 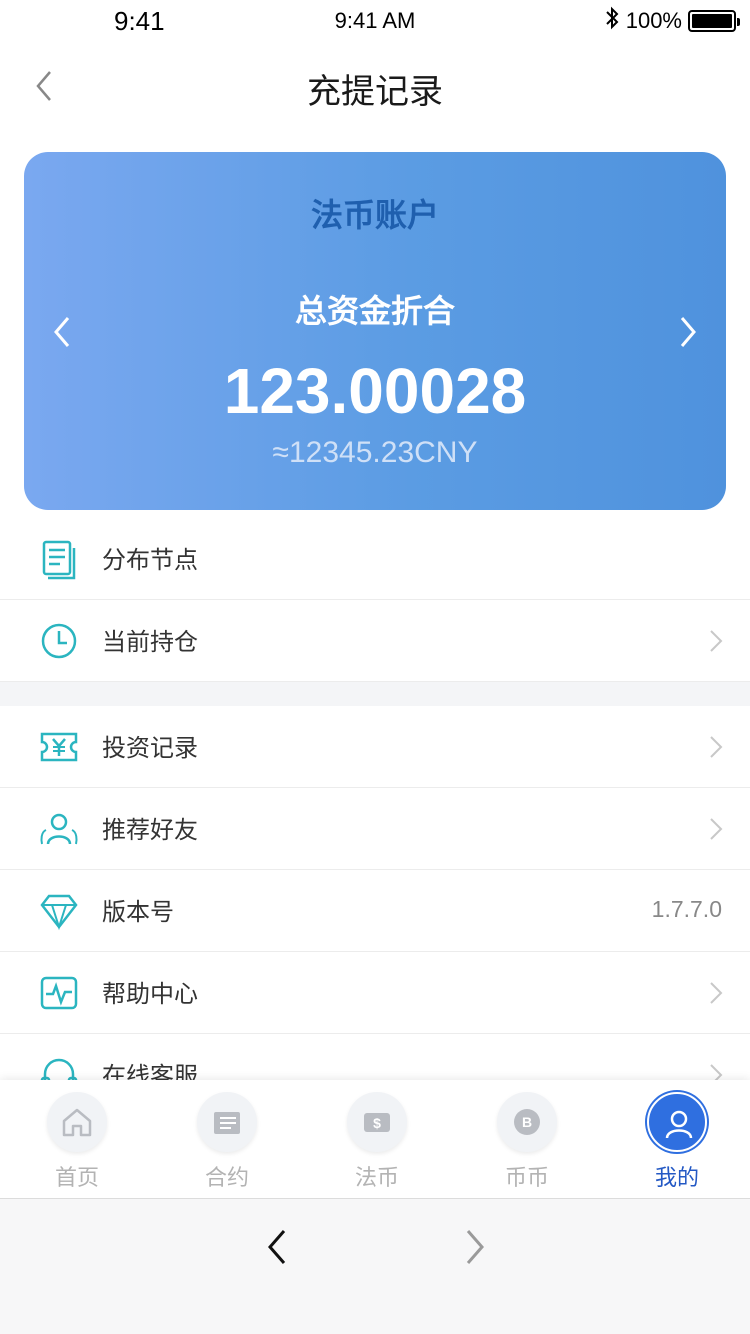 I want to click on menu-item-current-position: 当前持仓, so click(x=375, y=641).